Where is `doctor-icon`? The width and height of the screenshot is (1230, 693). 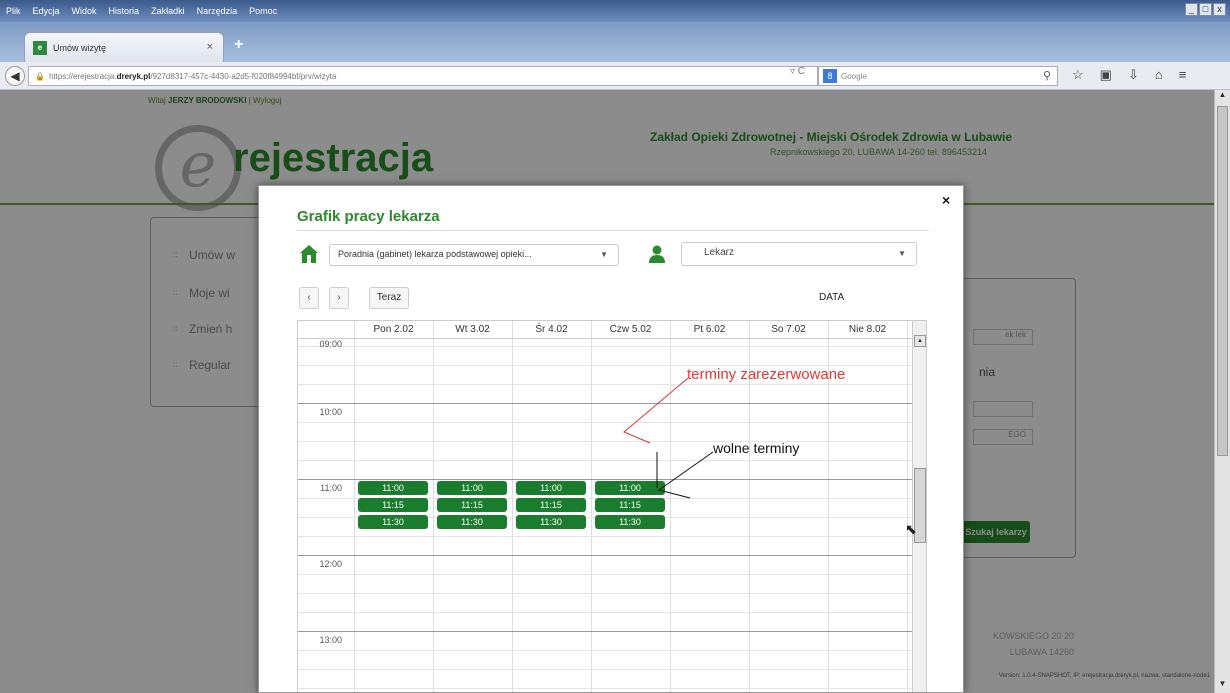 doctor-icon is located at coordinates (657, 254).